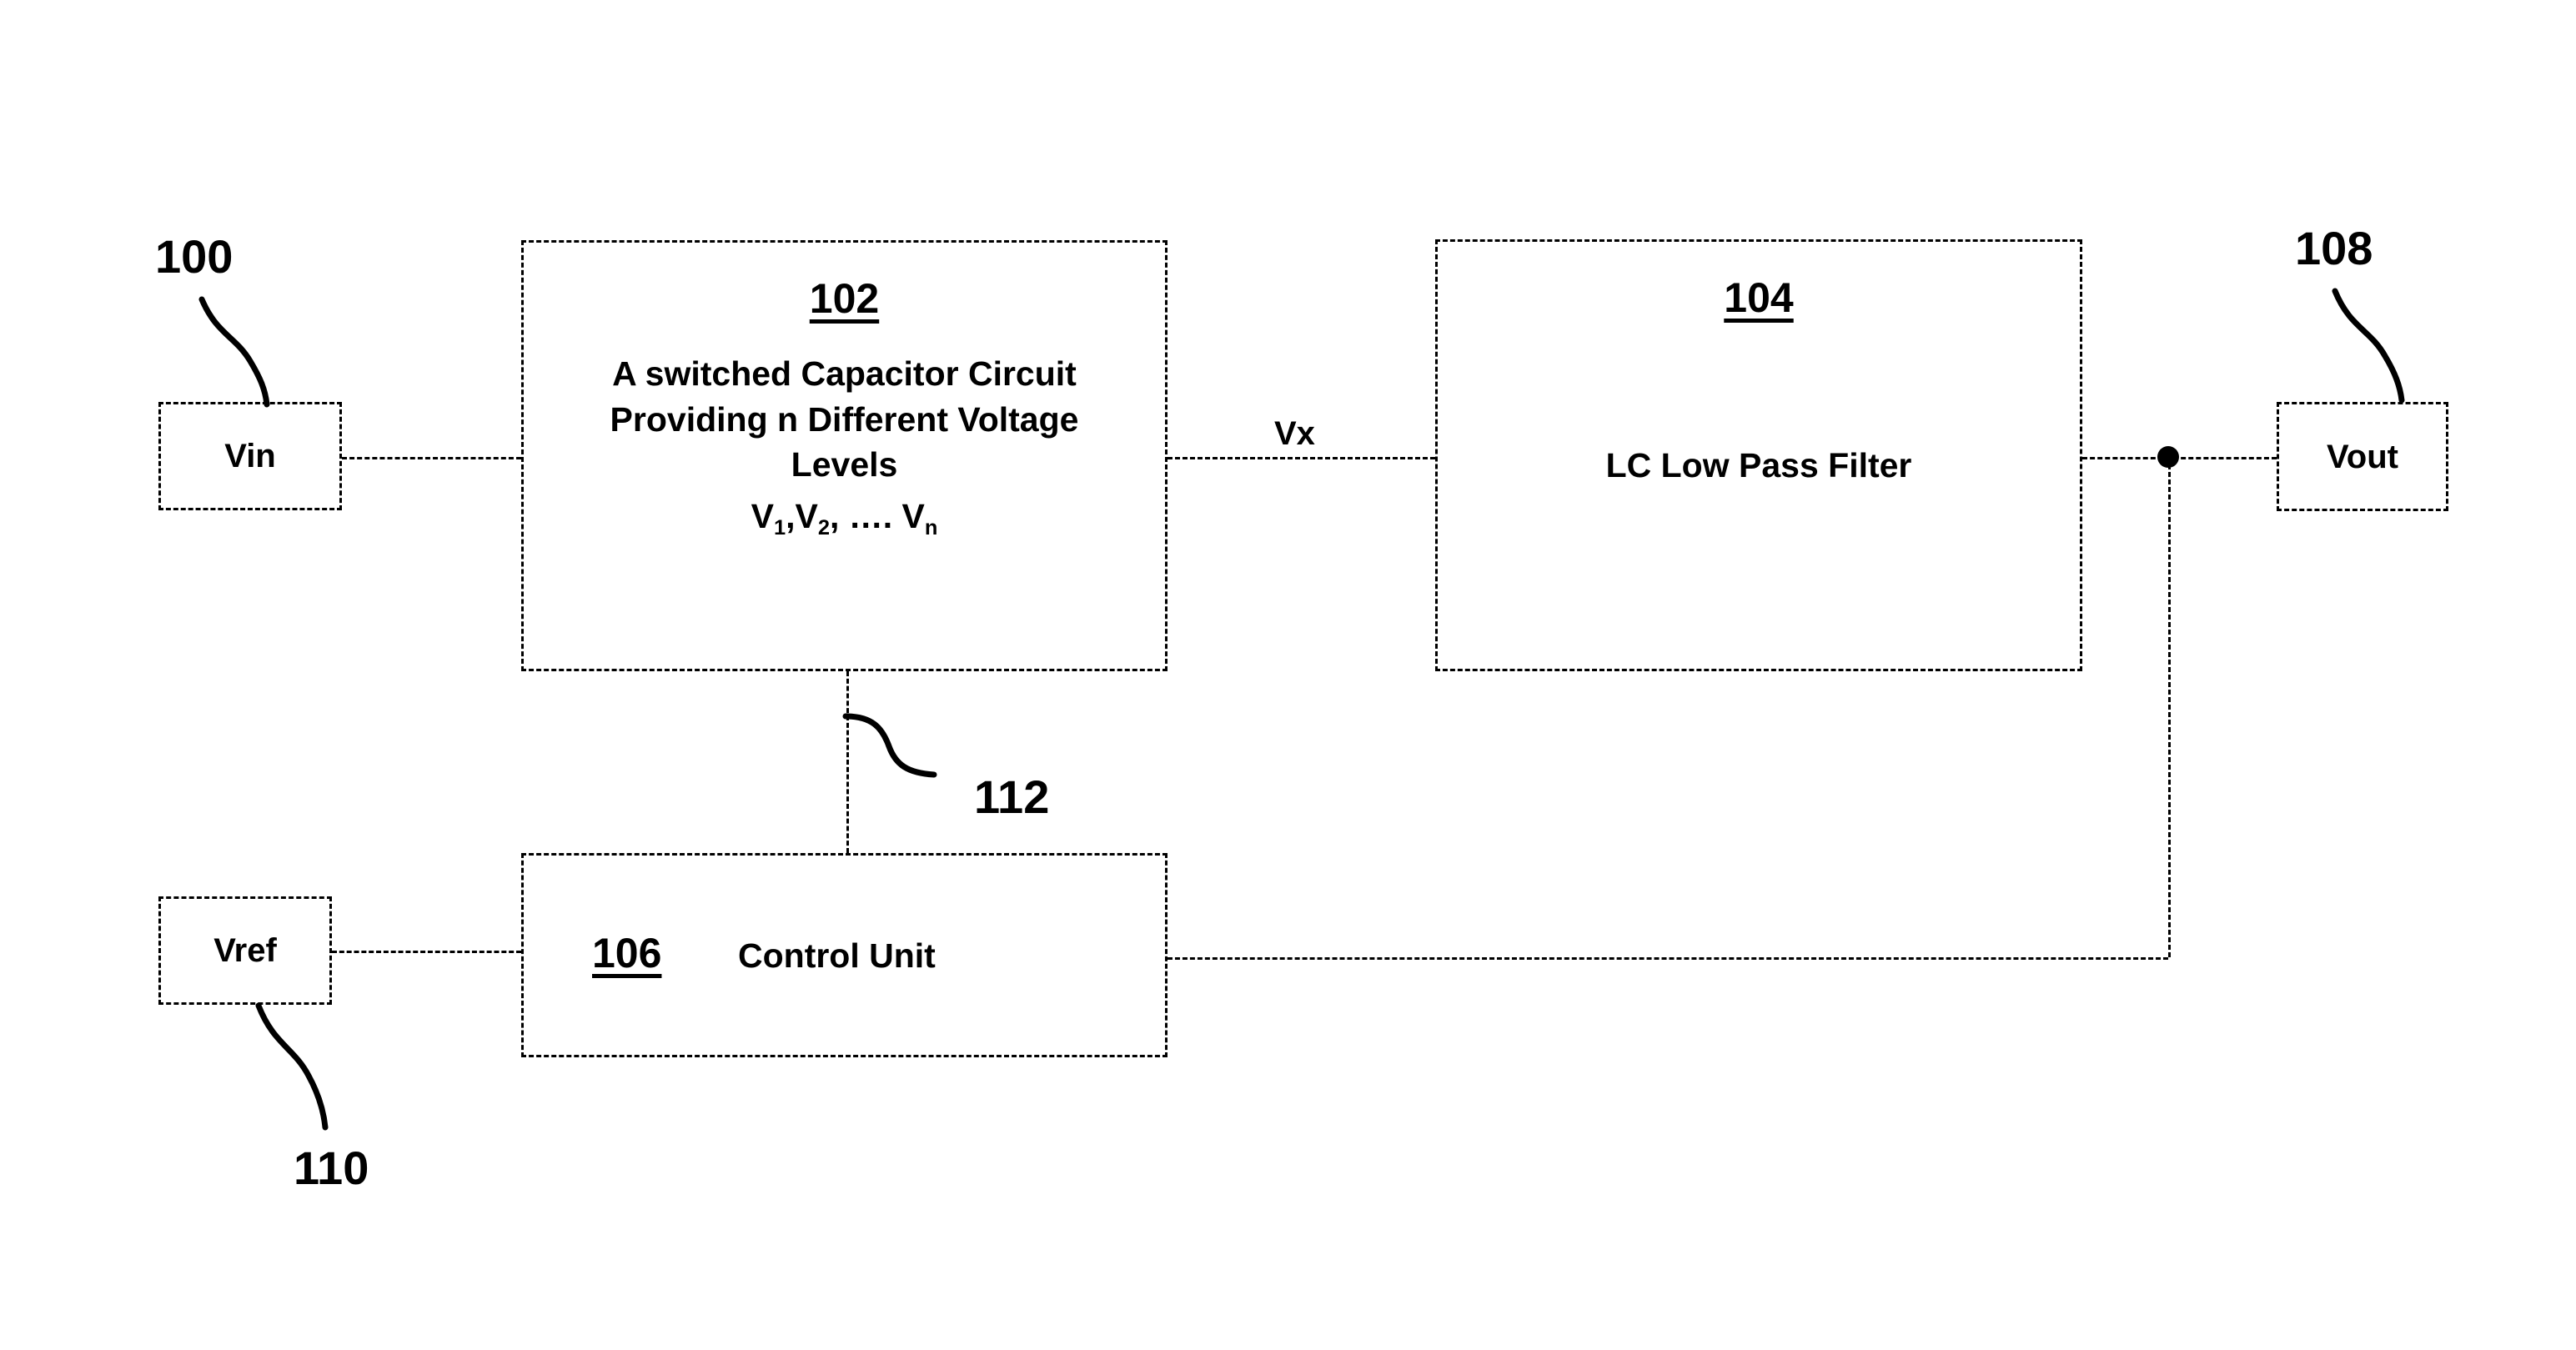 The height and width of the screenshot is (1350, 2576). What do you see at coordinates (844, 373) in the screenshot?
I see `switched-capacitor-description-line-1: A switched Capacitor Circuit` at bounding box center [844, 373].